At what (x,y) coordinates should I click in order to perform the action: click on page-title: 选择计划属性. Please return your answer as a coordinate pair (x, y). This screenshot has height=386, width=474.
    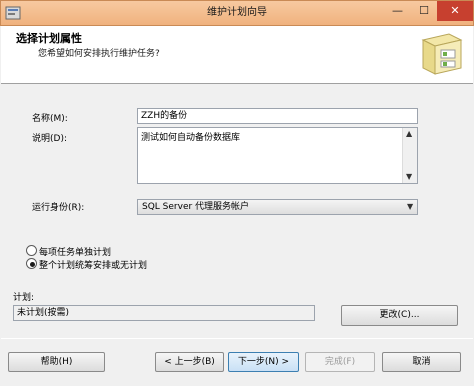
    Looking at the image, I should click on (49, 38).